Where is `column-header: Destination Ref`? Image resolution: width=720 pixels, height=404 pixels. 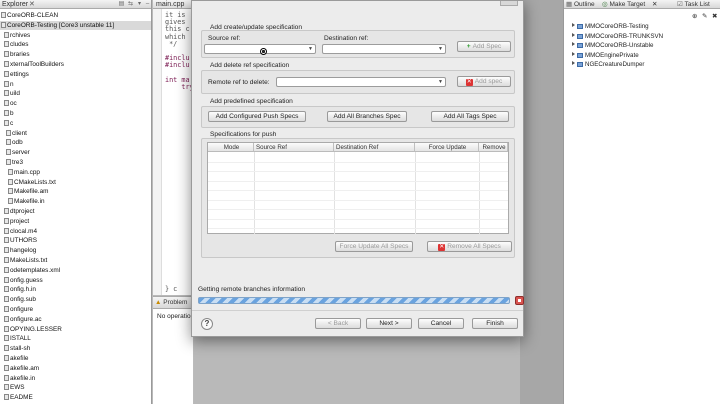 column-header: Destination Ref is located at coordinates (374, 147).